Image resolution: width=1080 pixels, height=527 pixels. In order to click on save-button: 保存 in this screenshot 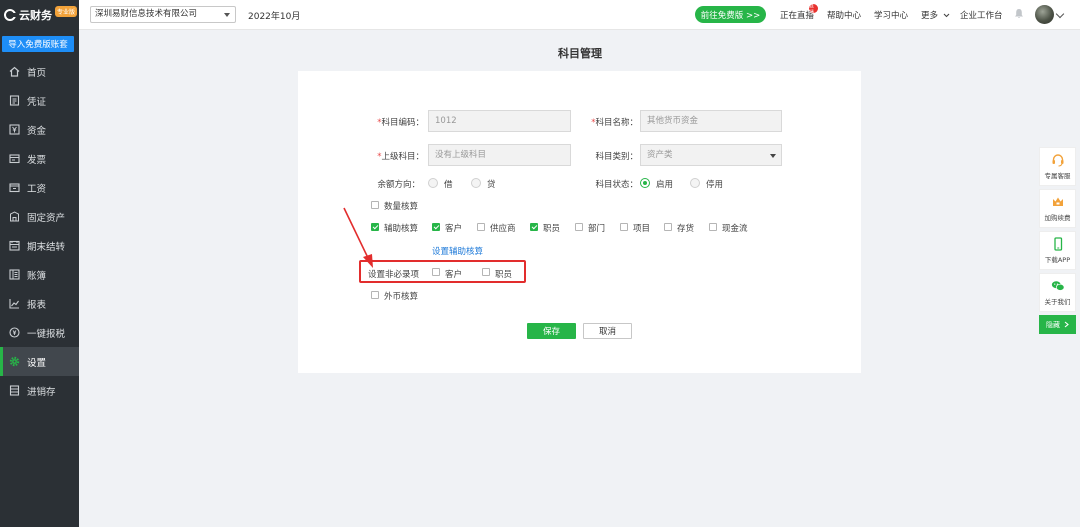, I will do `click(551, 331)`.